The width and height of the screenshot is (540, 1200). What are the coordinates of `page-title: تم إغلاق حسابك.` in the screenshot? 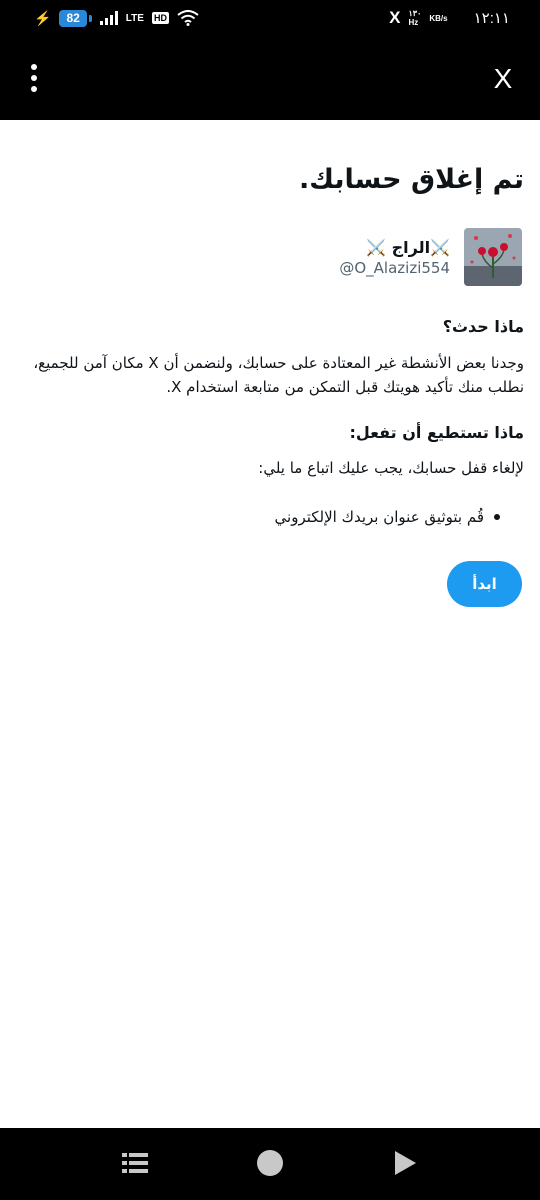 It's located at (411, 179).